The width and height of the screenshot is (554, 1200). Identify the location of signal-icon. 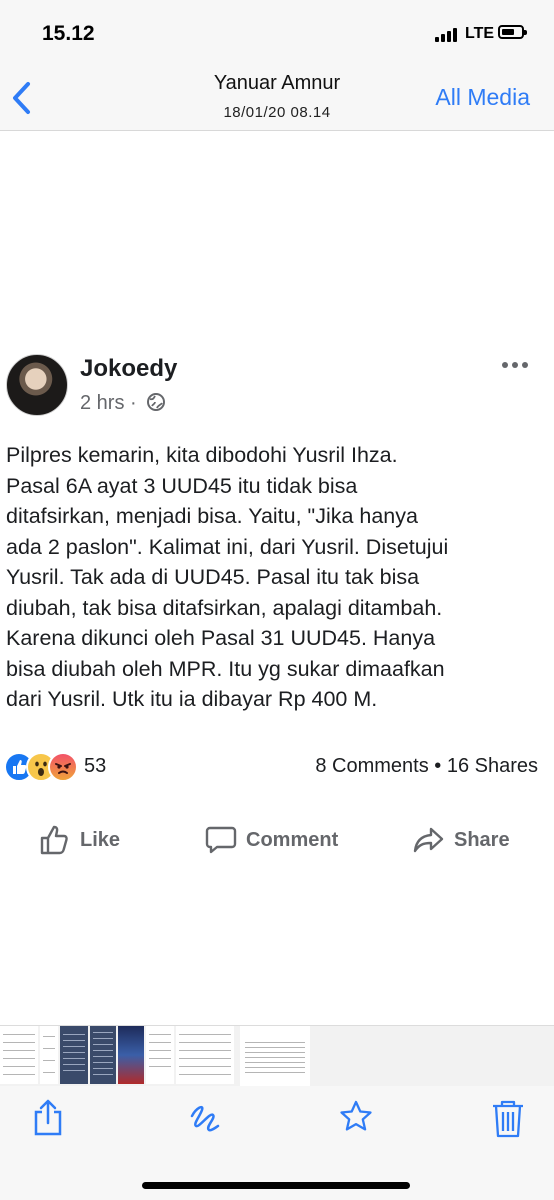
(448, 35).